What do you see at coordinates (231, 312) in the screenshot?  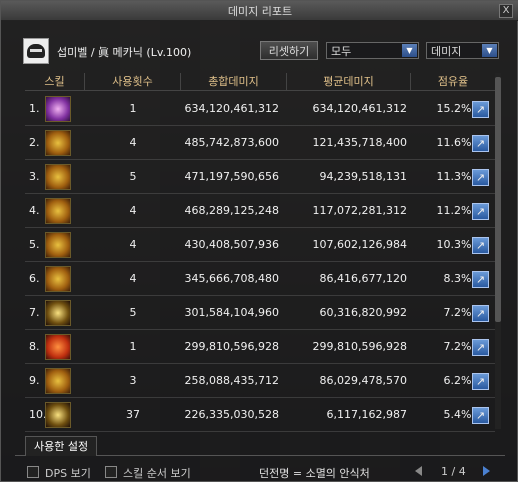 I see `row-total-damage: 301,584,104,960` at bounding box center [231, 312].